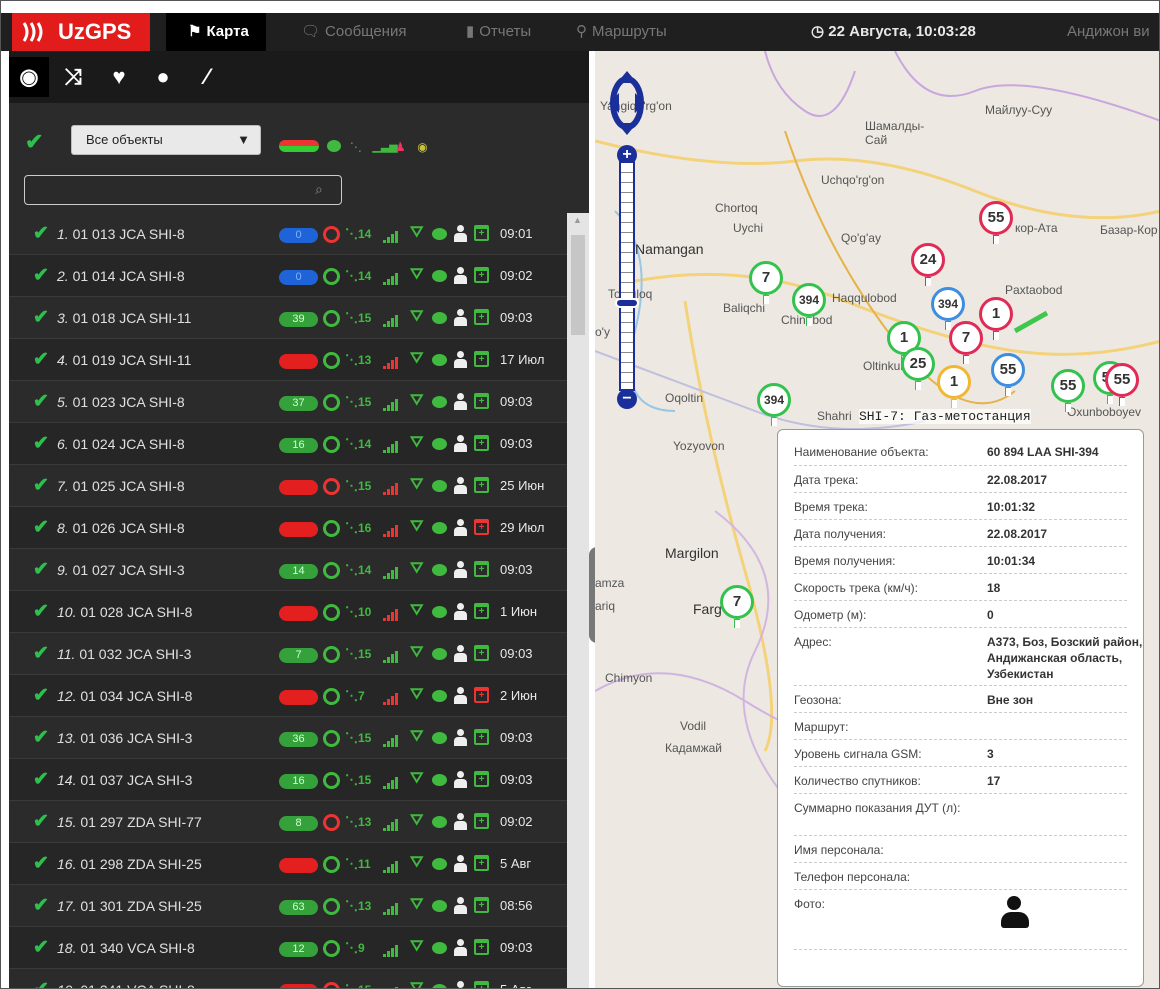  Describe the element at coordinates (288, 780) in the screenshot. I see `object-row: ✔ 14. 01 037 JCA SHI-3 16 ⋱15 ⛛ +09:03` at that location.